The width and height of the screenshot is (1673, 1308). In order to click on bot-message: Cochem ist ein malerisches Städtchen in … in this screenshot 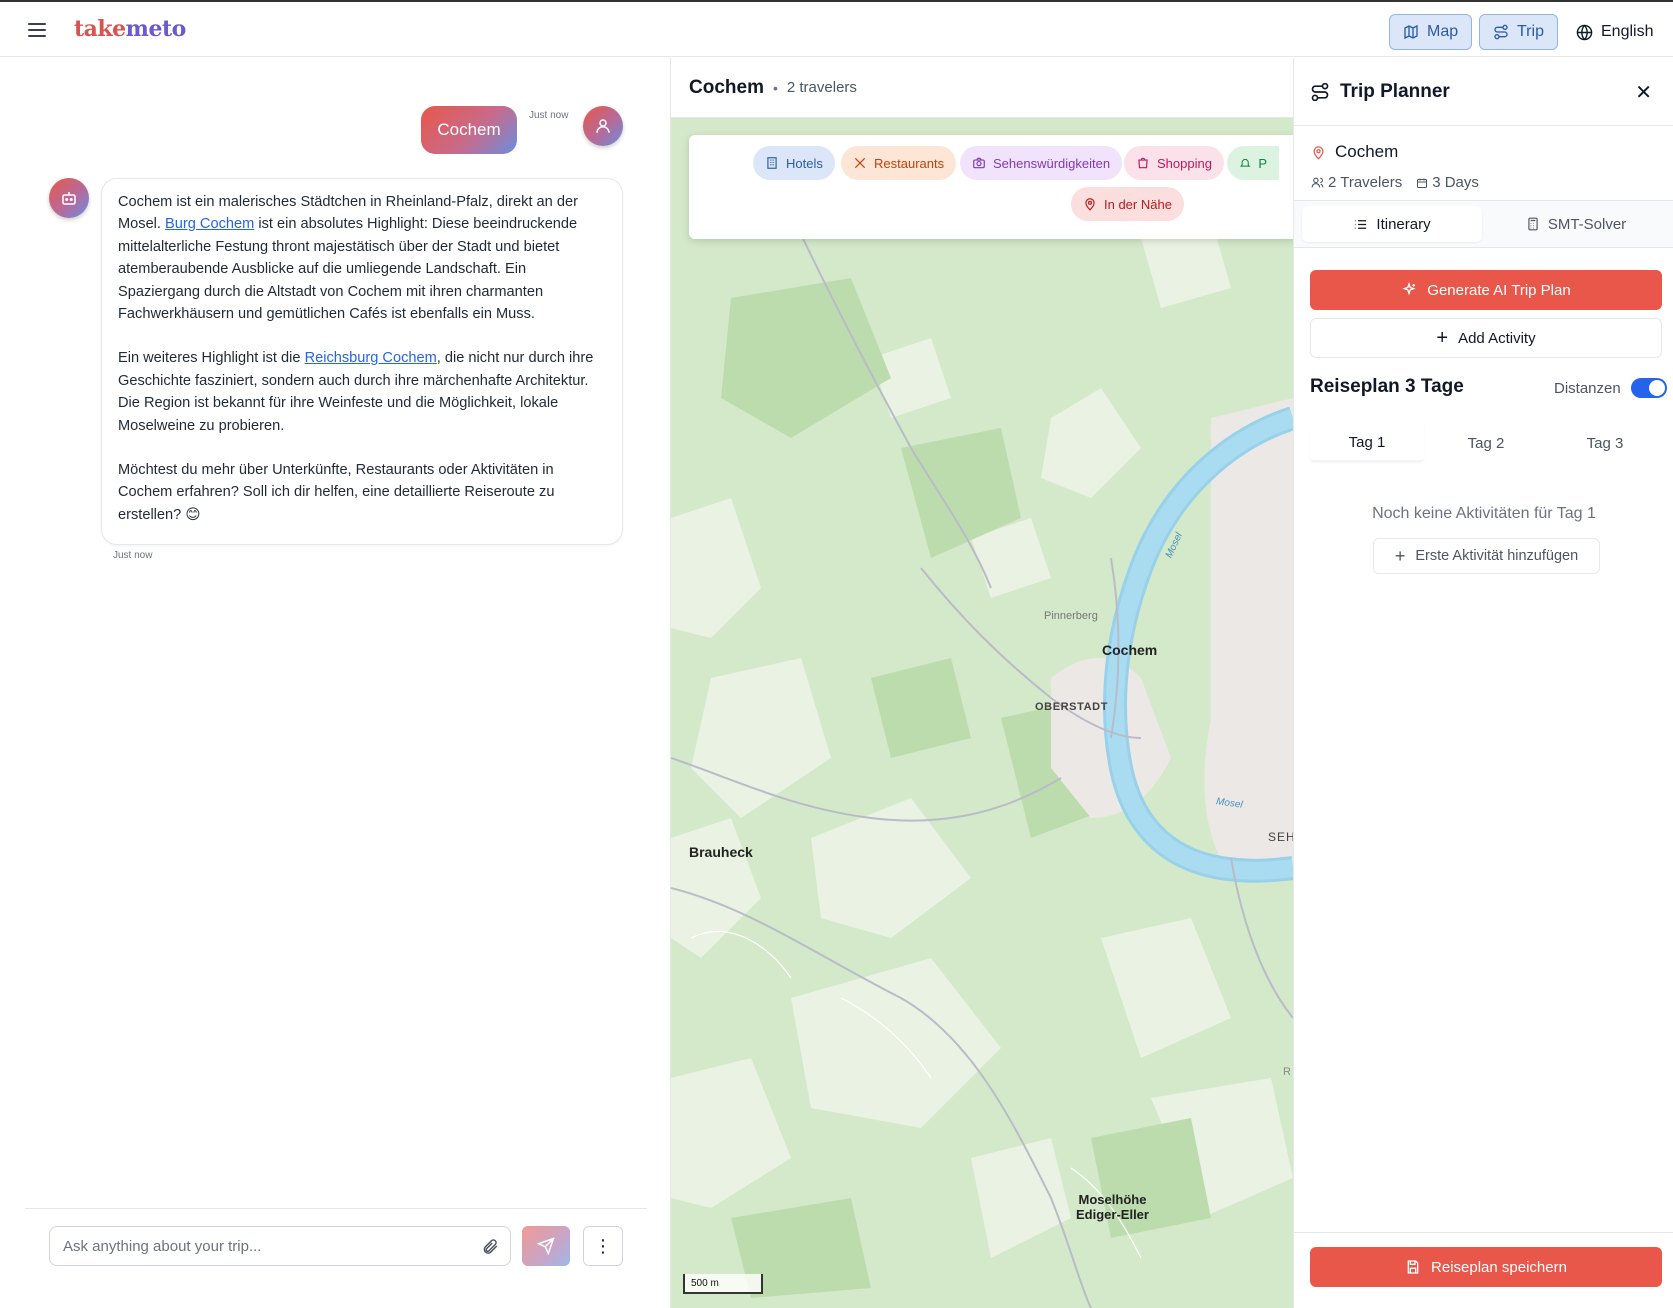, I will do `click(362, 361)`.